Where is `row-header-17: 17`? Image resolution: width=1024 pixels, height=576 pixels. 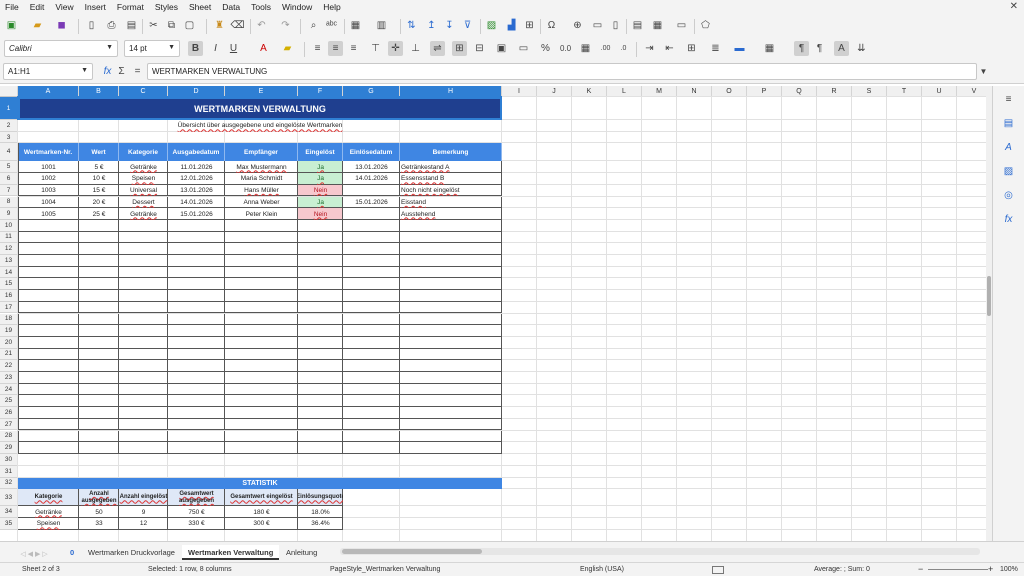
row-header-17: 17 is located at coordinates (9, 307).